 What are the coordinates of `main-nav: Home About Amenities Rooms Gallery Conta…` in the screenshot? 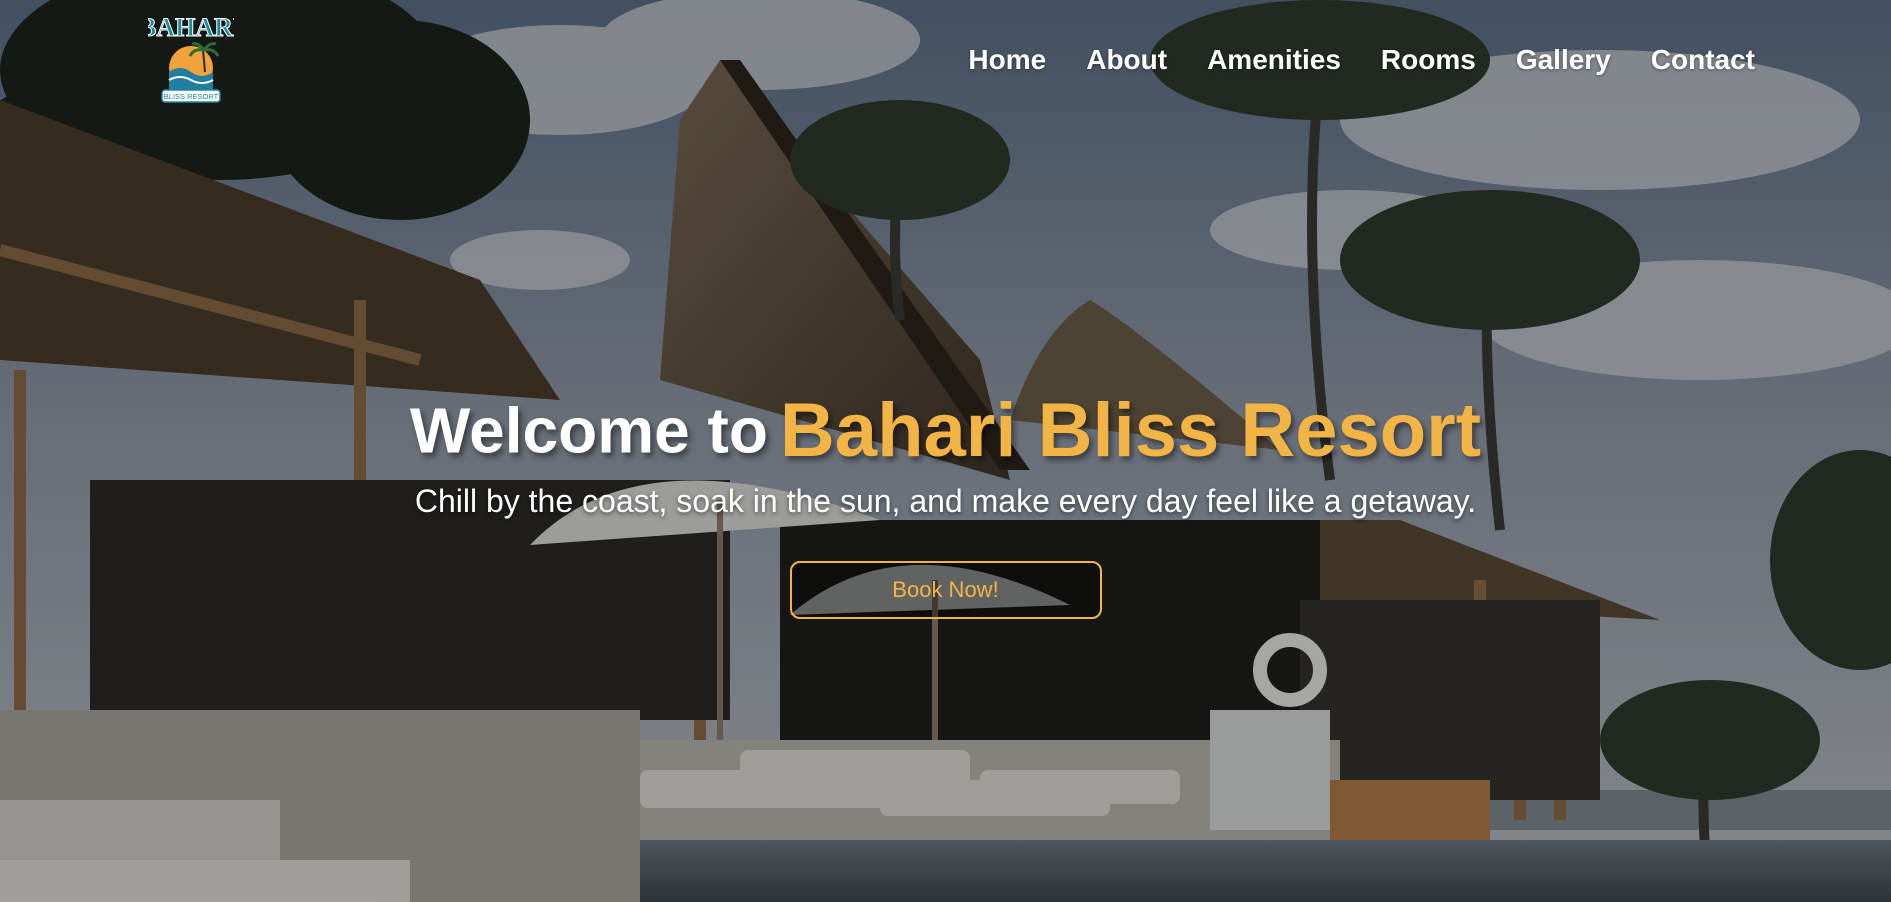 It's located at (1341, 60).